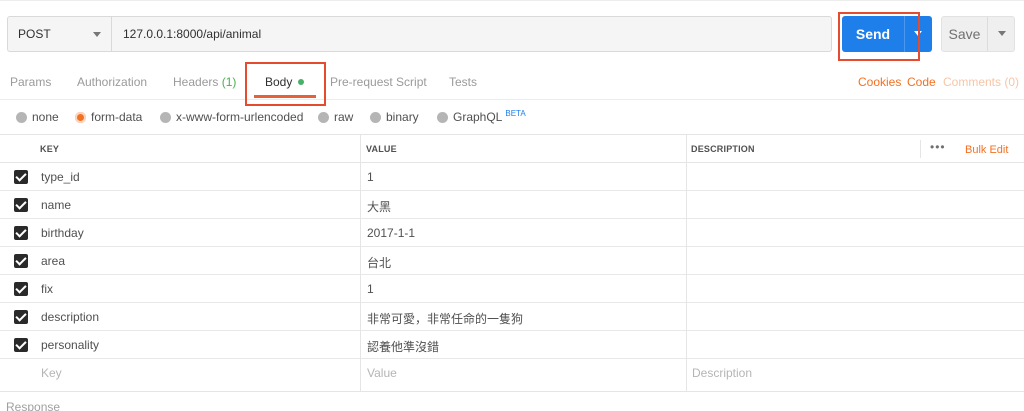 Image resolution: width=1024 pixels, height=411 pixels. Describe the element at coordinates (80, 117) in the screenshot. I see `radio-selected-icon` at that location.